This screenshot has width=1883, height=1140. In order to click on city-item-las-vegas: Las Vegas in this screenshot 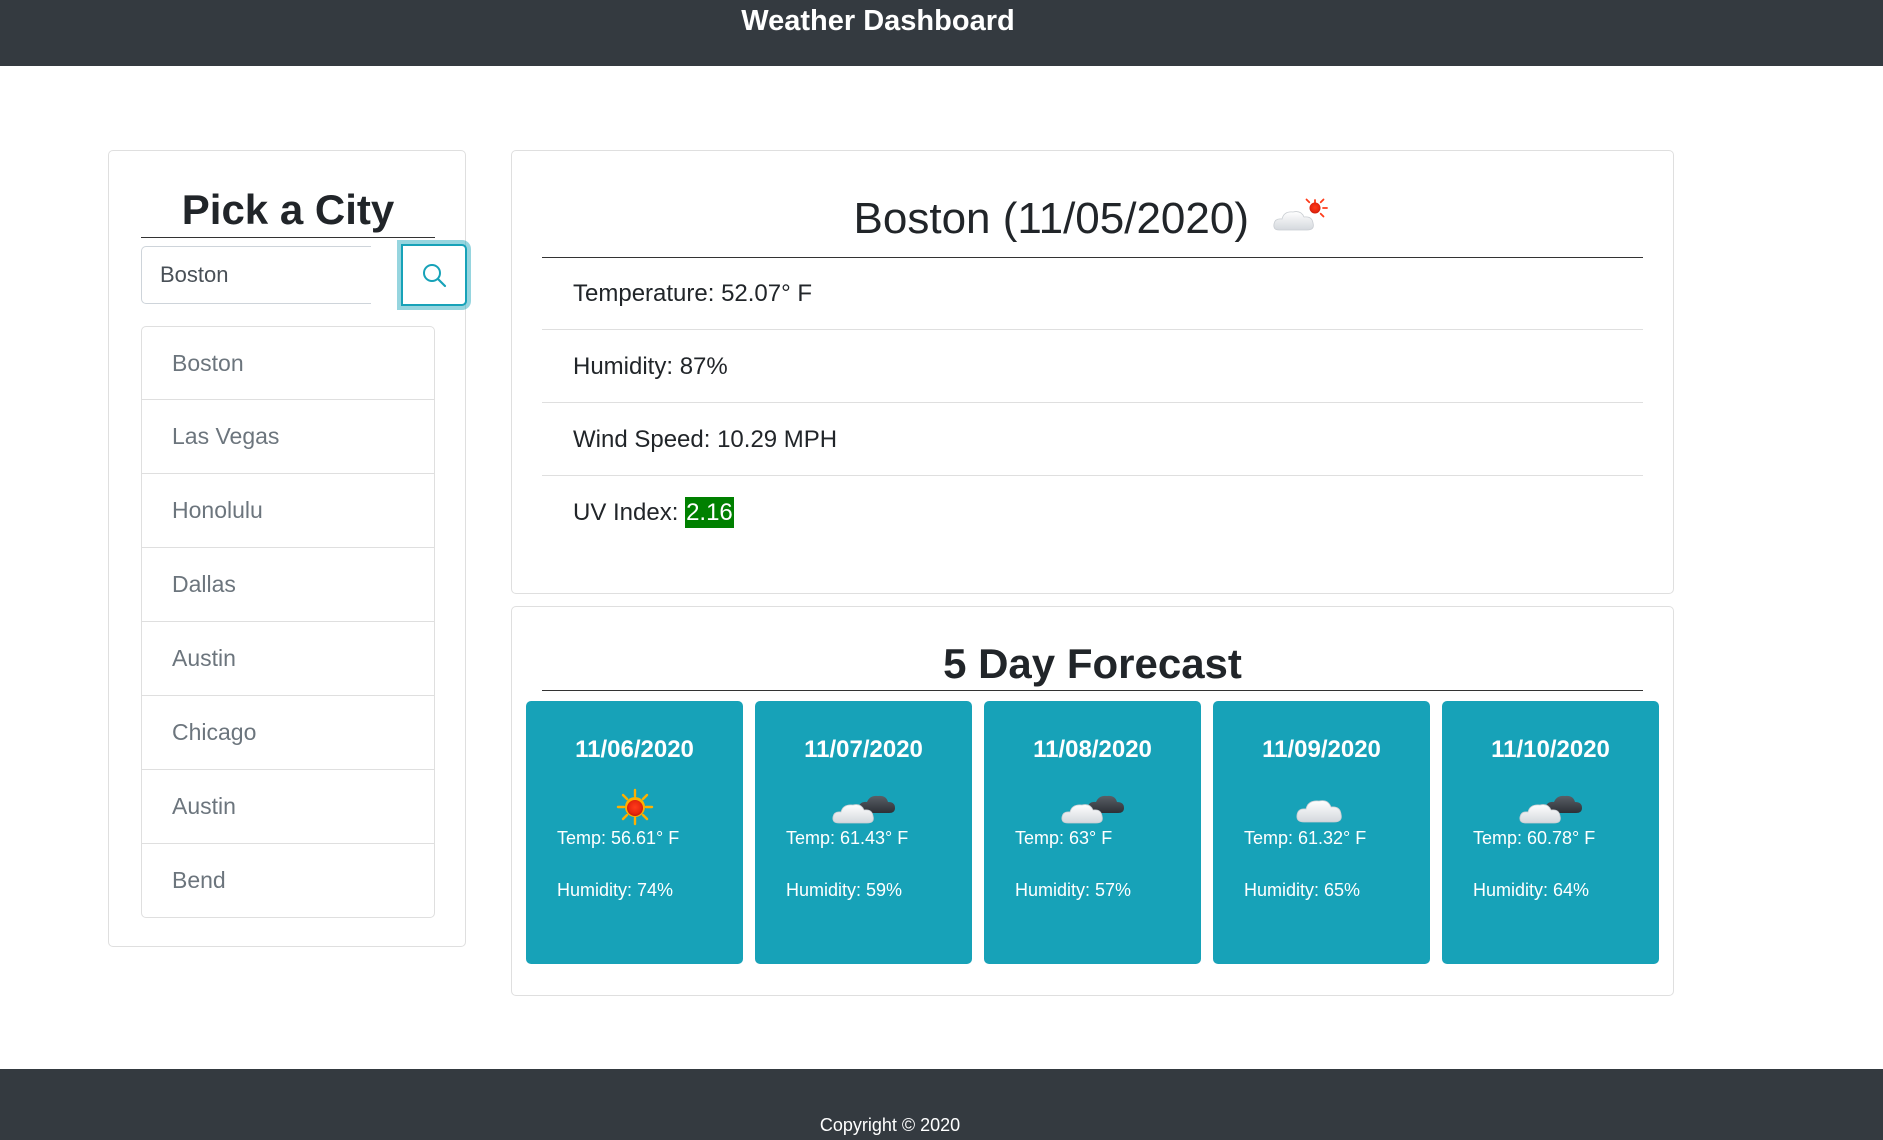, I will do `click(288, 437)`.